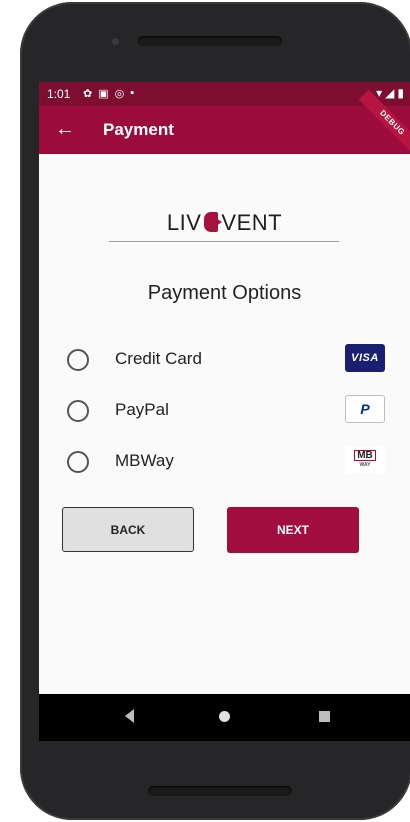  I want to click on android-nav-bar, so click(224, 717).